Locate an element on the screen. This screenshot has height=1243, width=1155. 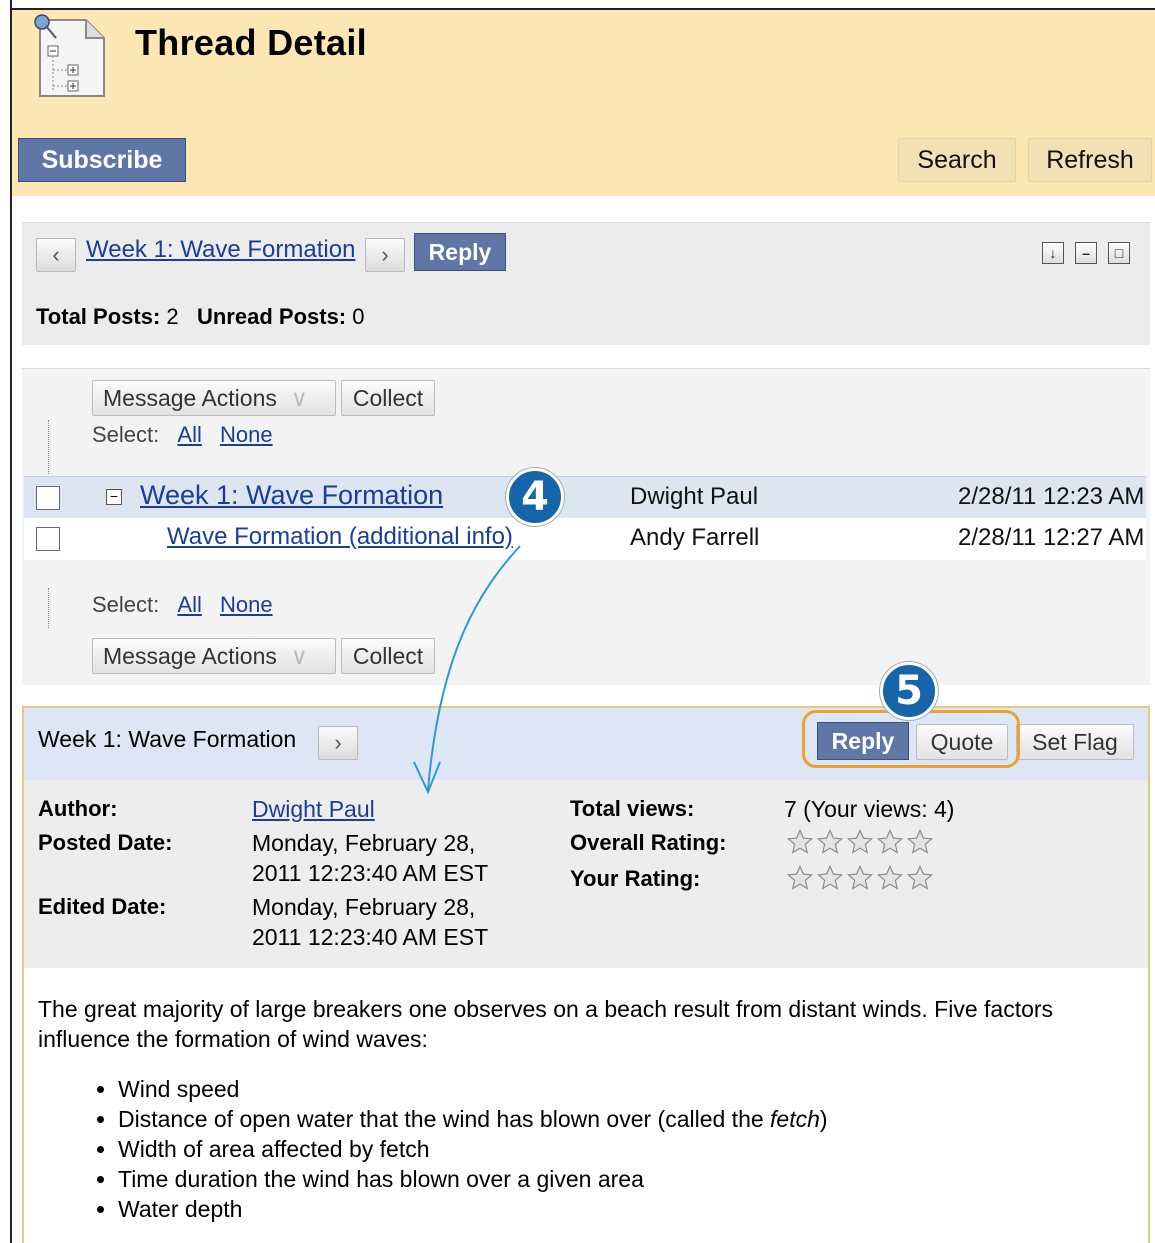
author-link: Dwight Paul is located at coordinates (313, 809).